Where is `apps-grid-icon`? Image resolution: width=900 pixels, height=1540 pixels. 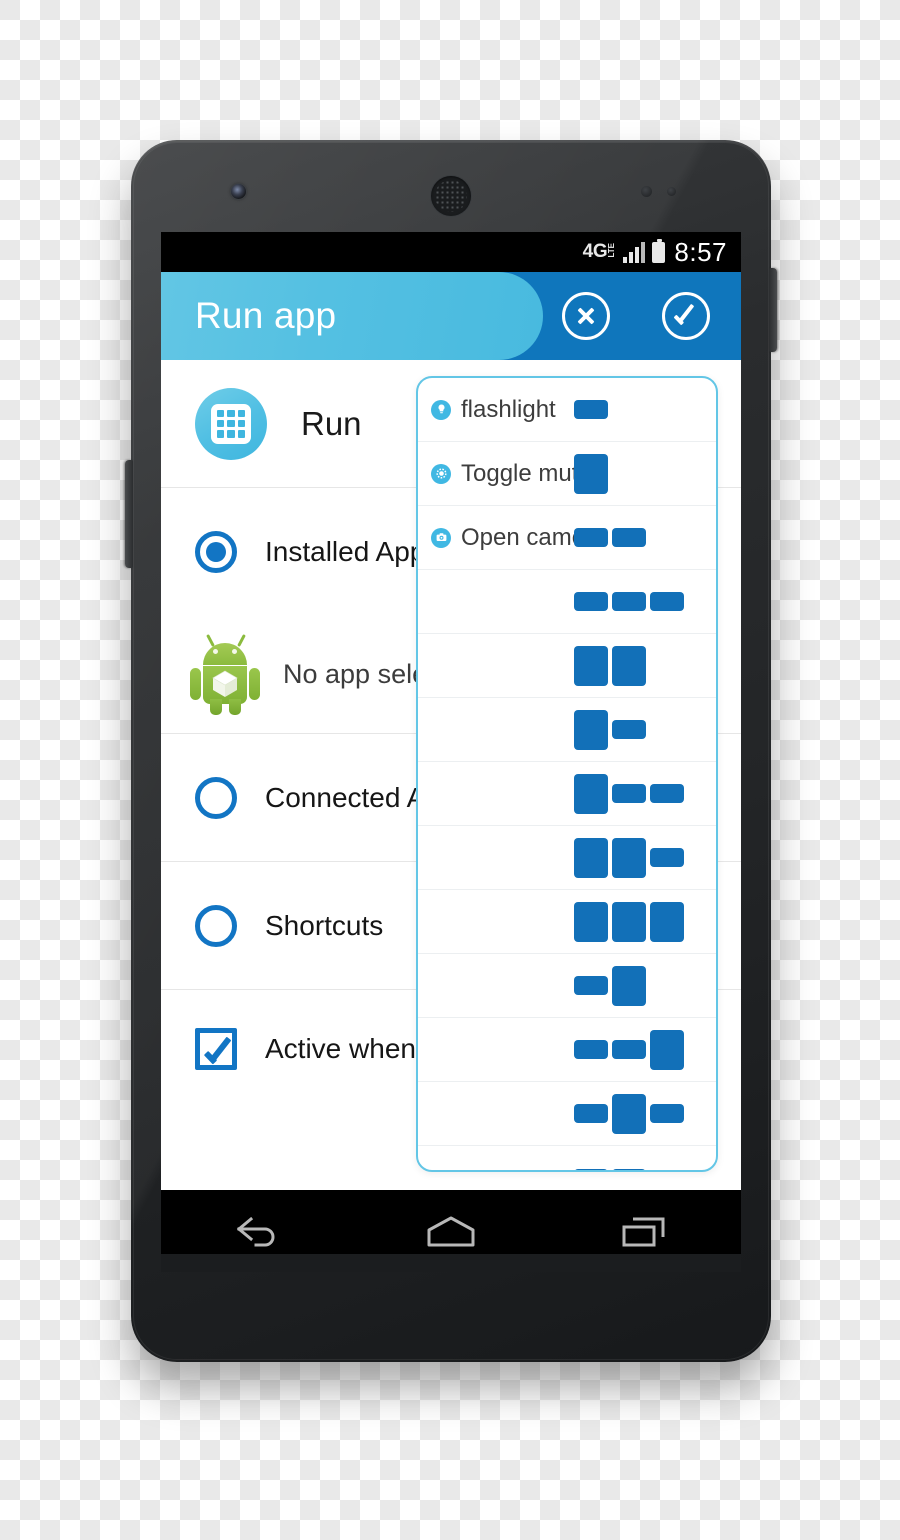 apps-grid-icon is located at coordinates (231, 423).